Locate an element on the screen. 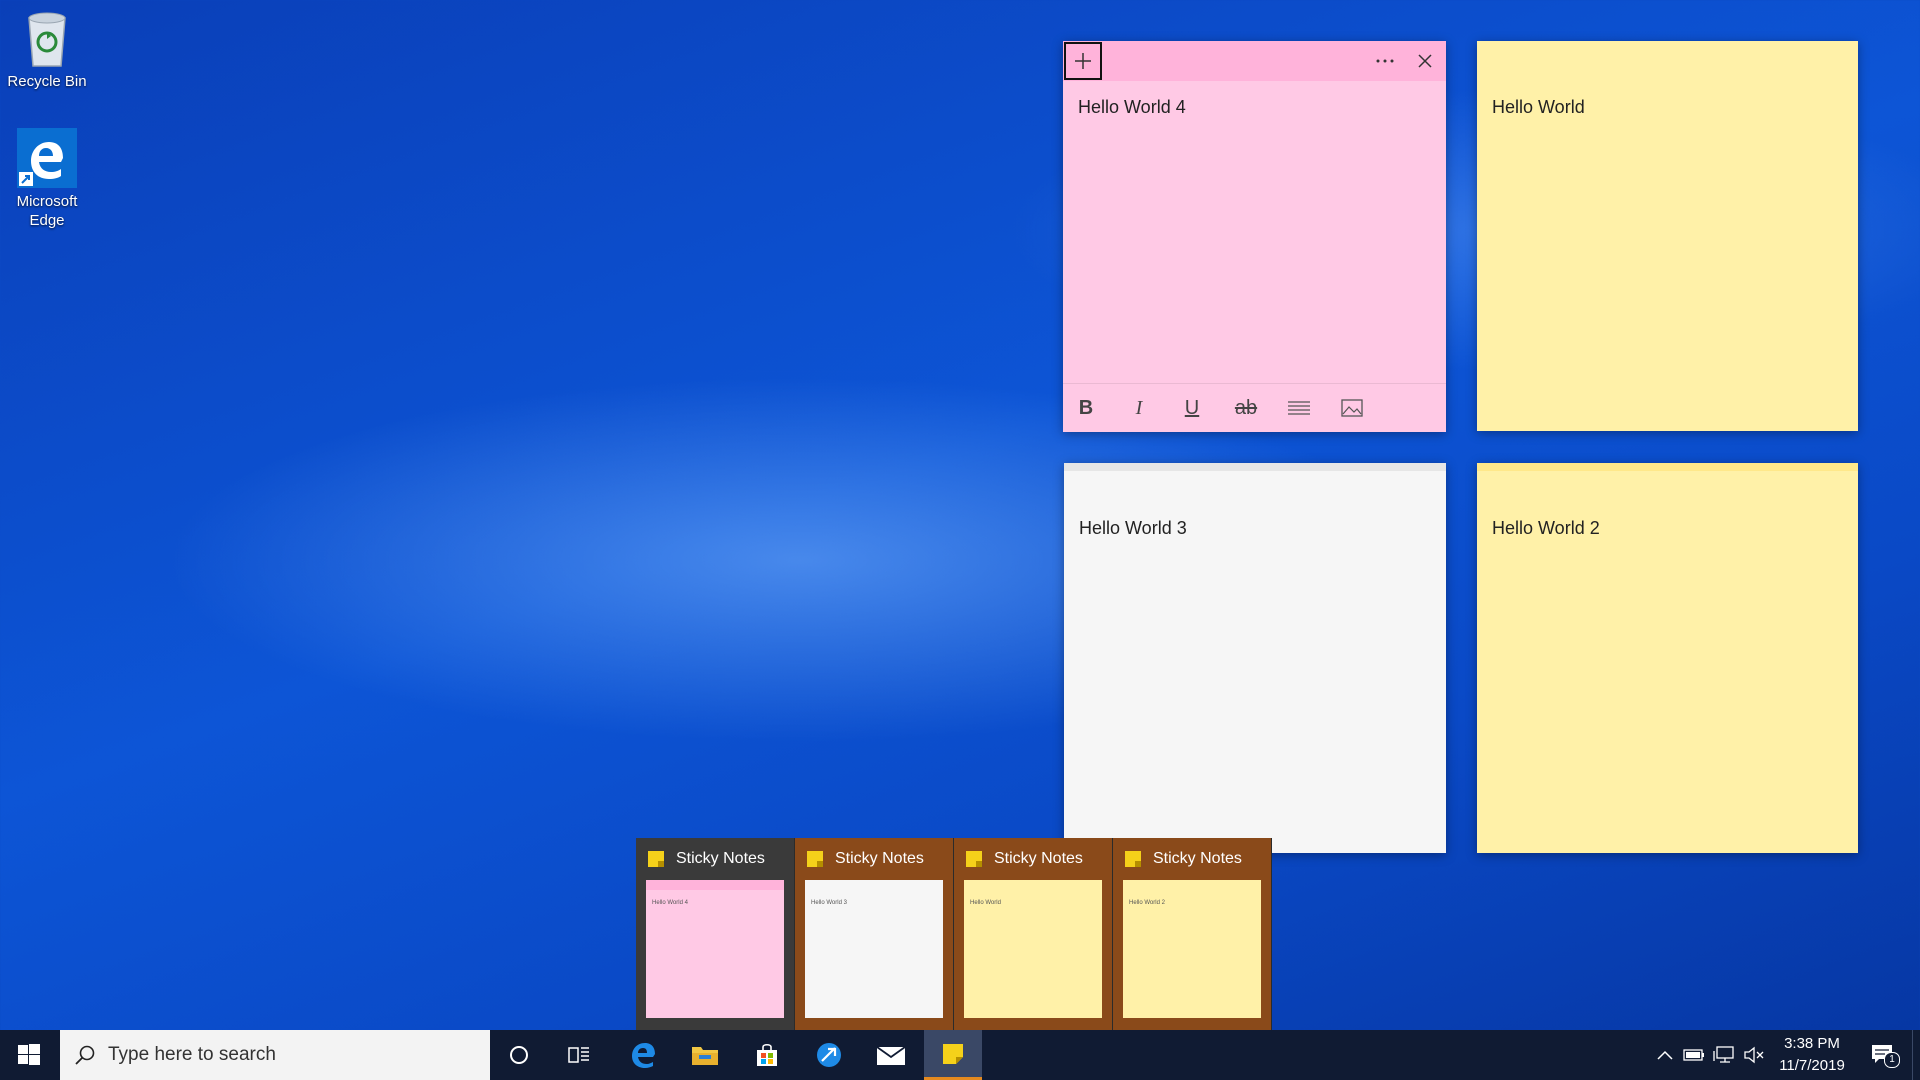 The width and height of the screenshot is (1920, 1080). thumbnail-sticky-notes-4: Sticky Notes Hello World 2 is located at coordinates (1192, 934).